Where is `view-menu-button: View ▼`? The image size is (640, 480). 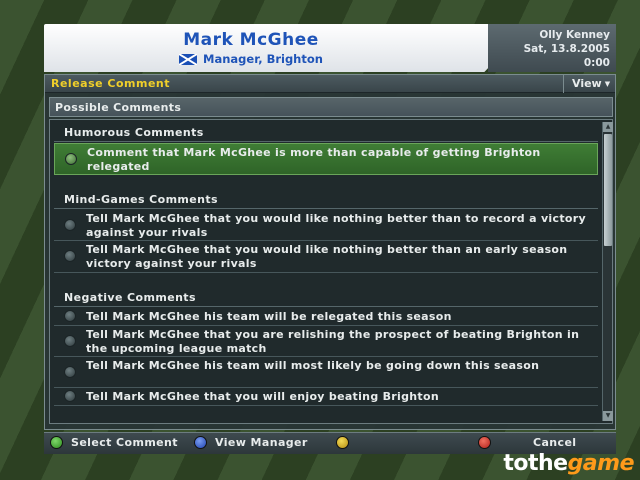 view-menu-button: View ▼ is located at coordinates (589, 84).